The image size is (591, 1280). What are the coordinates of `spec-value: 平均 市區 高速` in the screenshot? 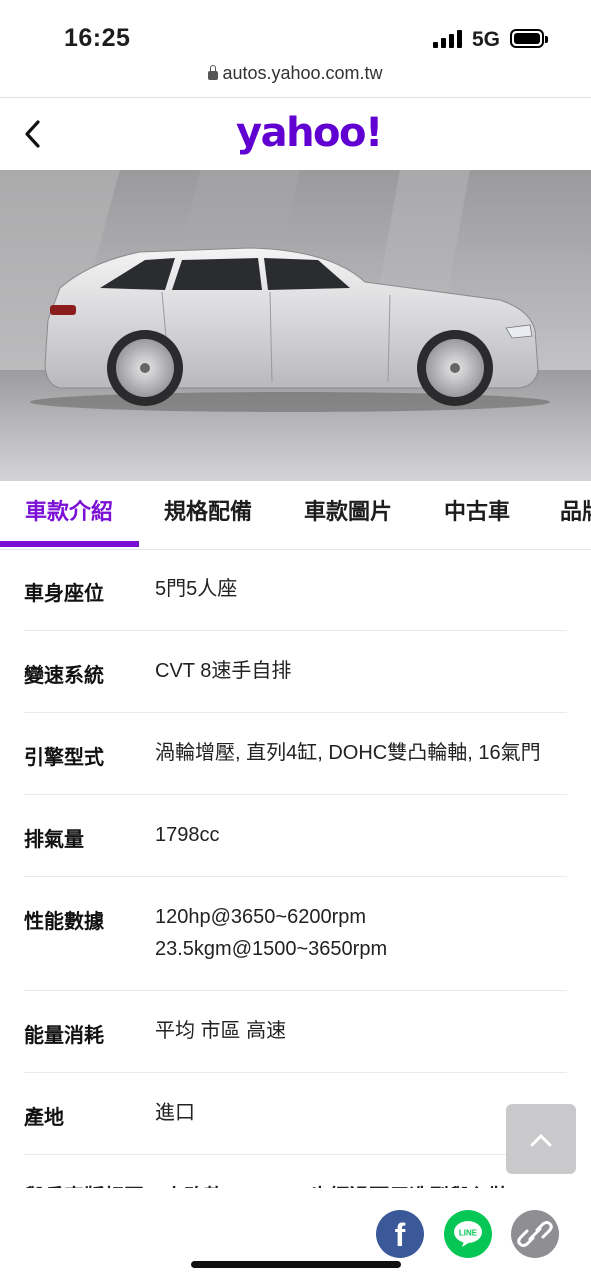 It's located at (221, 1031).